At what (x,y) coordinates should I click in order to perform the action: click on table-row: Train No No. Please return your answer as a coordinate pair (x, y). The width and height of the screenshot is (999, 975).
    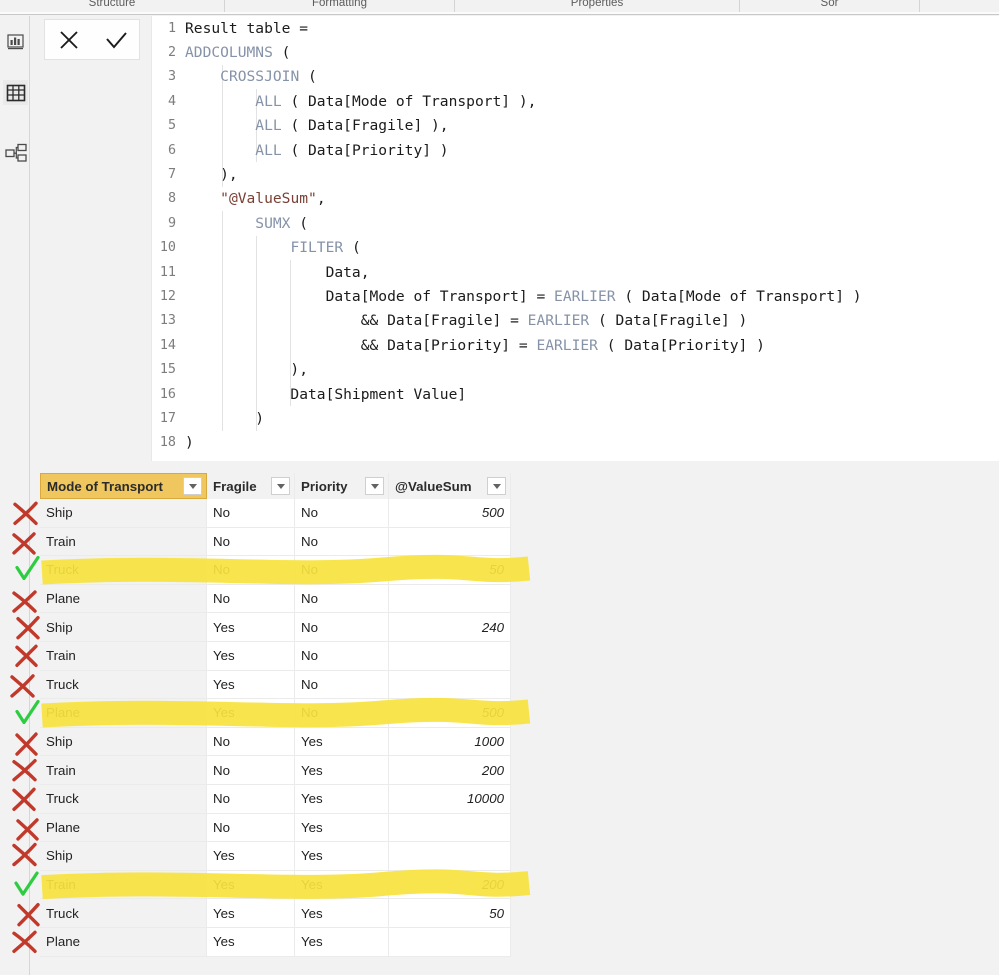
    Looking at the image, I should click on (275, 542).